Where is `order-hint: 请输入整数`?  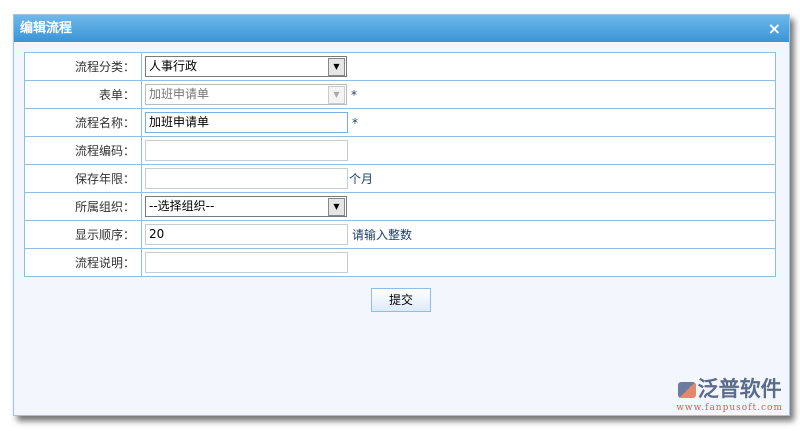 order-hint: 请输入整数 is located at coordinates (382, 235).